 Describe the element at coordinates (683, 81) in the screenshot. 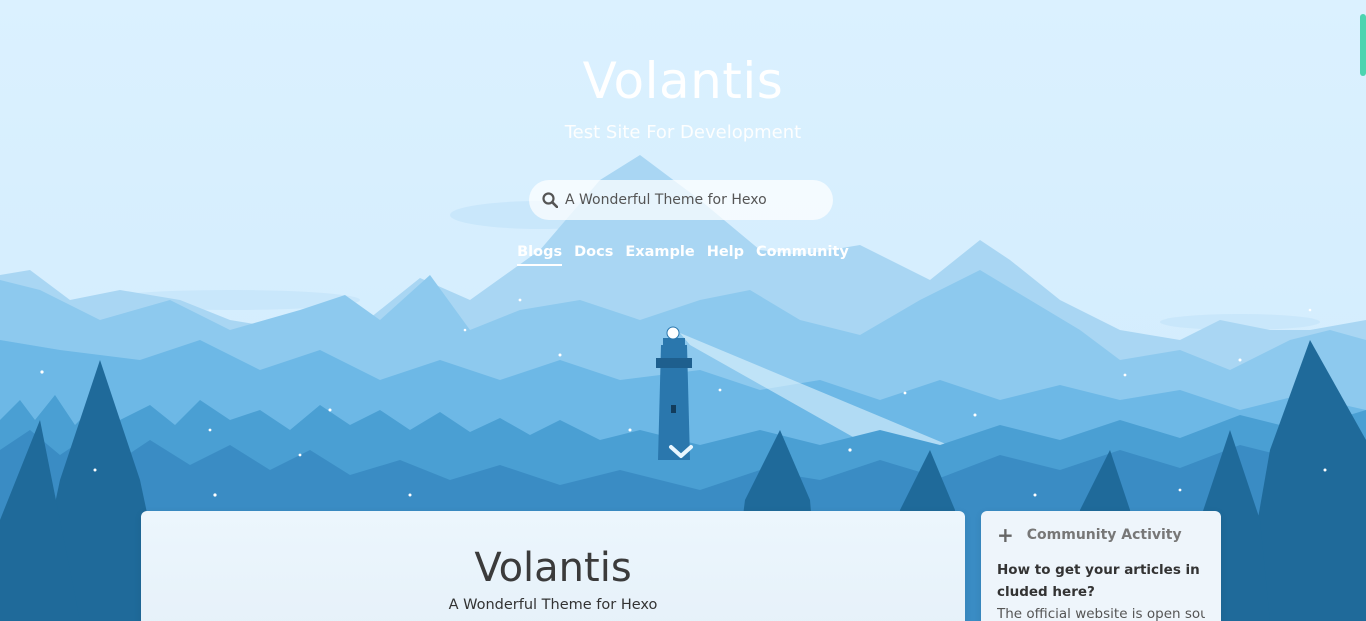

I see `site-title: Volantis` at that location.